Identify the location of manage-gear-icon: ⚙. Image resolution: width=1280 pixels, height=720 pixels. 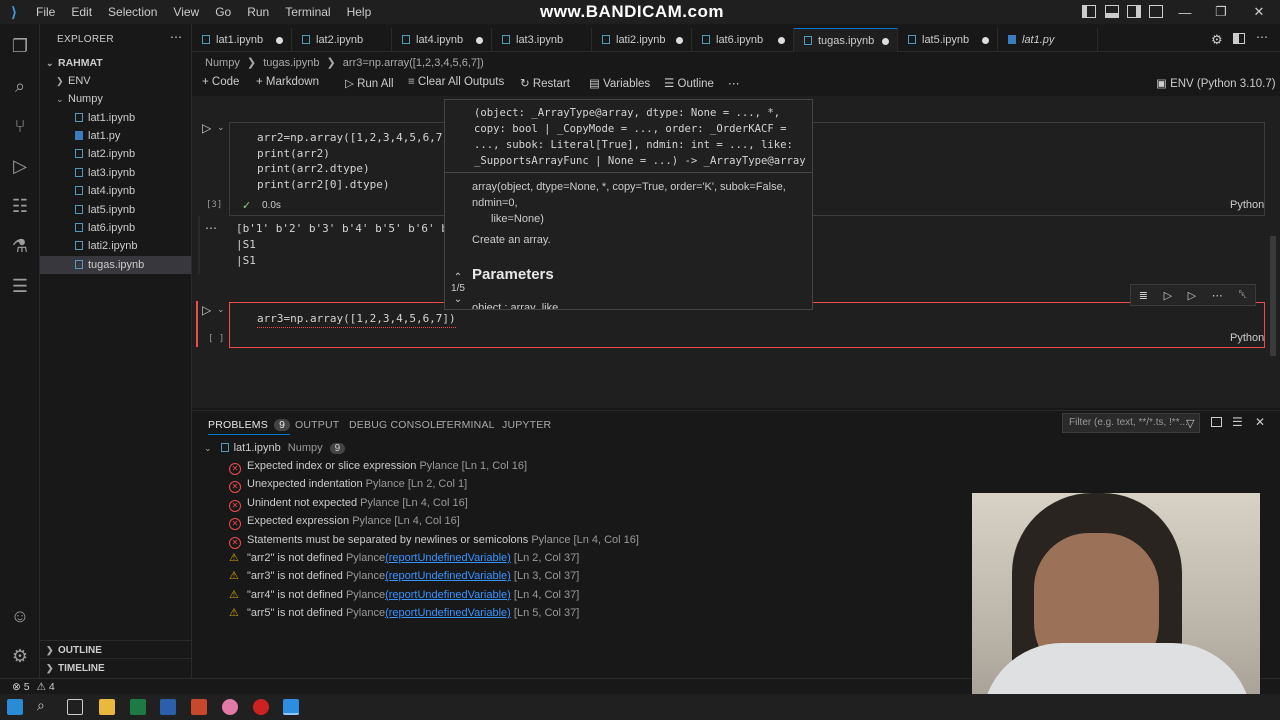
(20, 656).